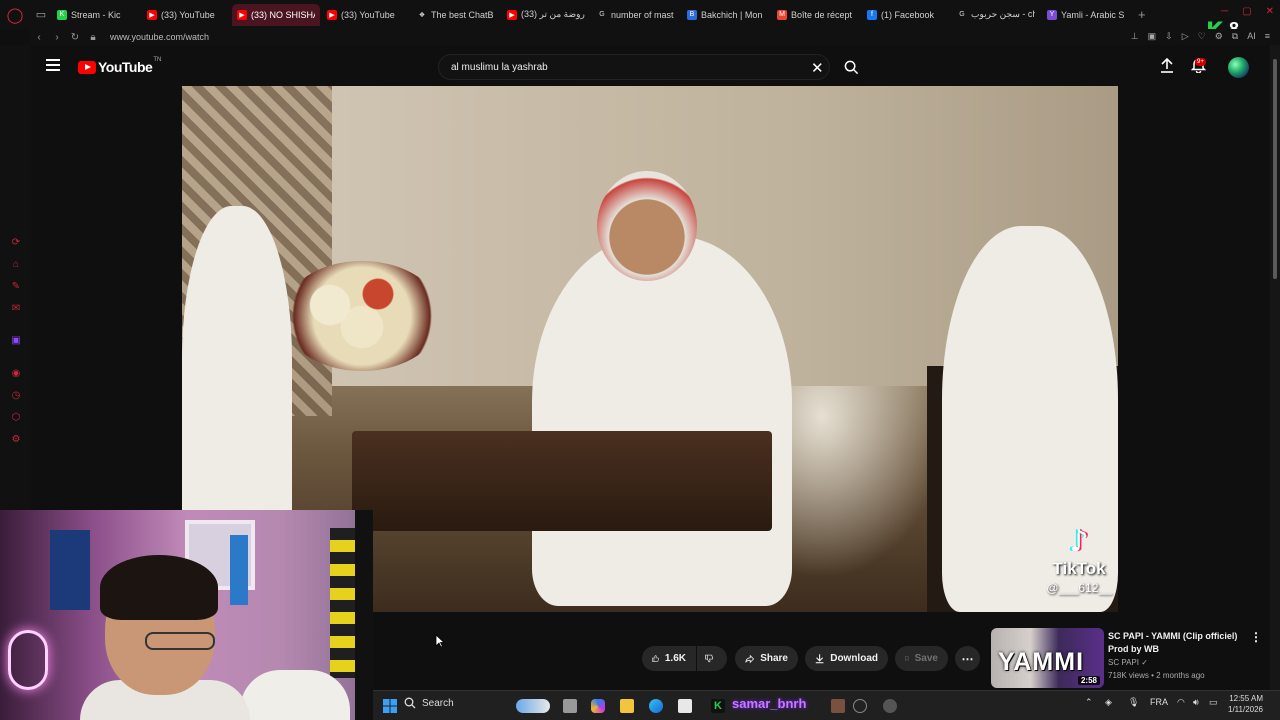 The height and width of the screenshot is (720, 1280). Describe the element at coordinates (16, 309) in the screenshot. I see `sidebar-mail-icon: ✉` at that location.